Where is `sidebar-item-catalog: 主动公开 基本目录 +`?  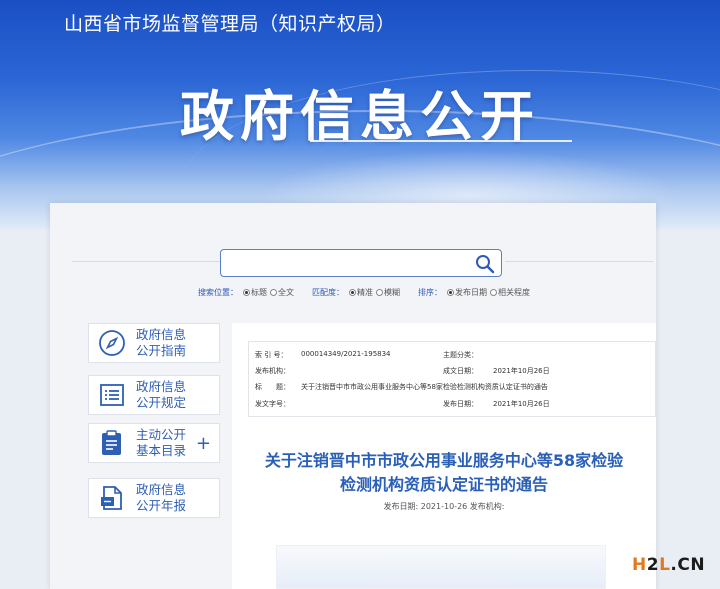
sidebar-item-catalog: 主动公开 基本目录 + is located at coordinates (154, 443).